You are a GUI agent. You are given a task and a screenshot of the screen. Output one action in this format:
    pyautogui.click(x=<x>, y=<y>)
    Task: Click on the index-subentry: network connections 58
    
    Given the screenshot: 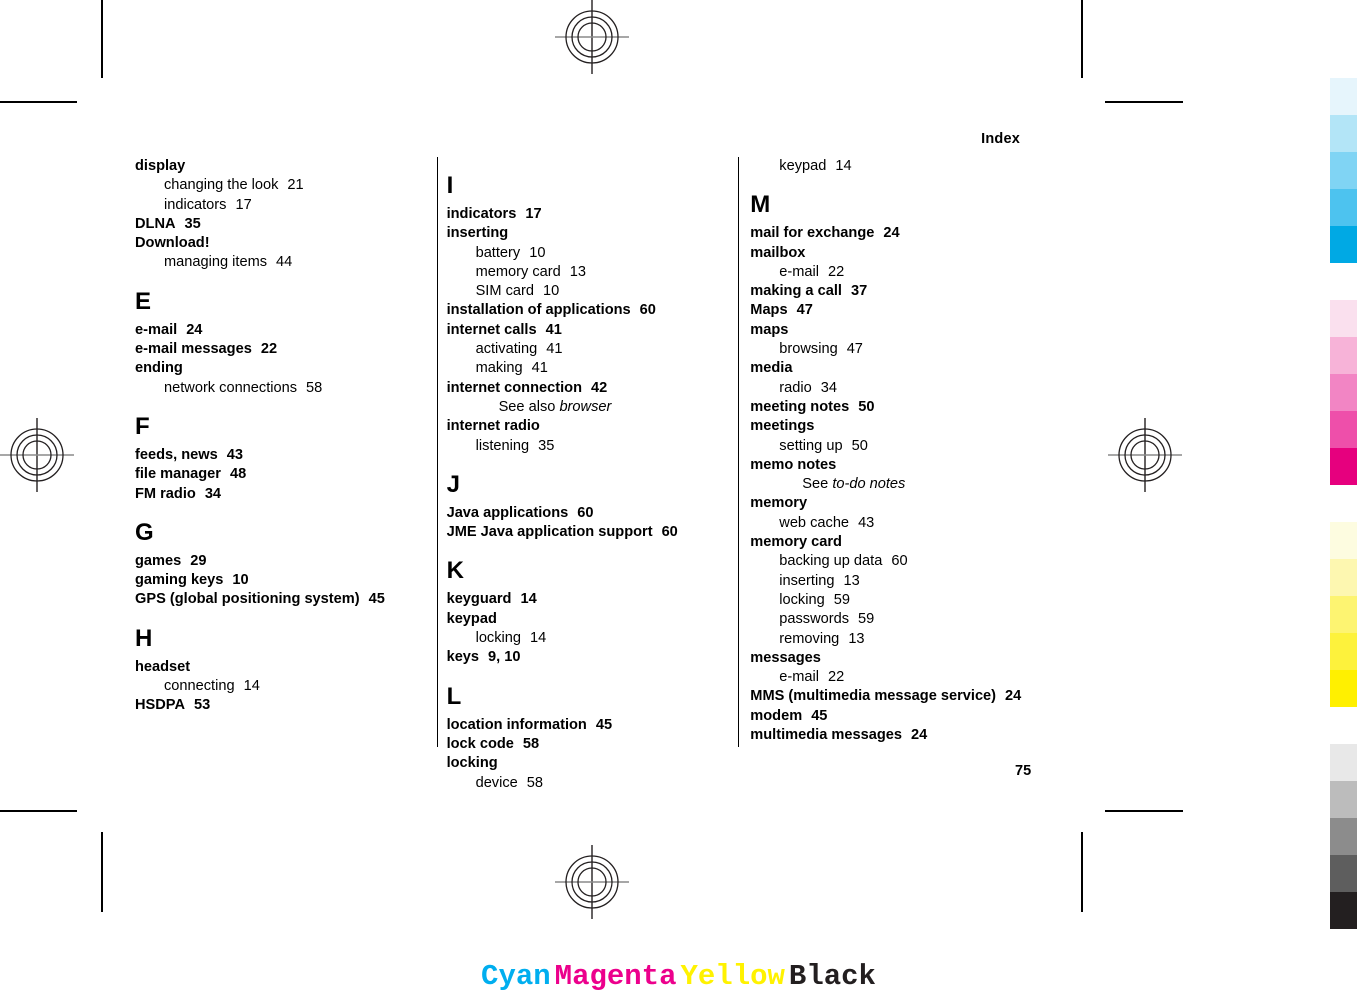 What is the action you would take?
    pyautogui.click(x=281, y=388)
    